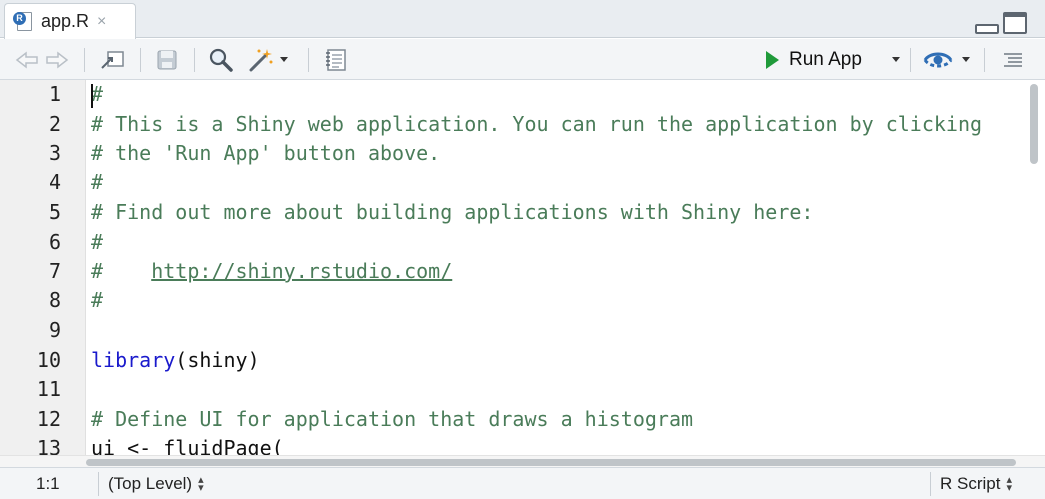 The width and height of the screenshot is (1045, 499). I want to click on code-line: library(shiny), so click(175, 360).